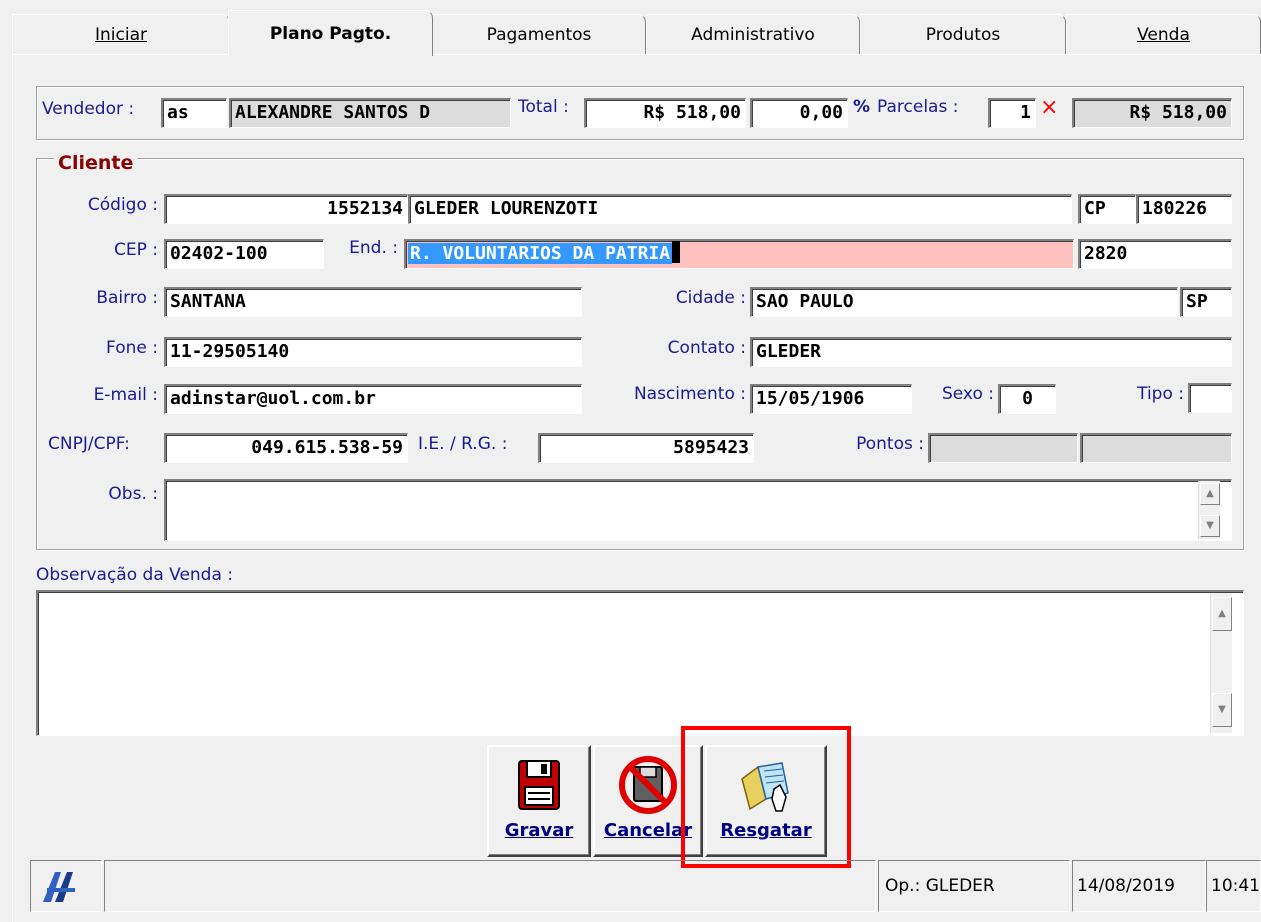 This screenshot has height=922, width=1261. What do you see at coordinates (1003, 448) in the screenshot?
I see `pontos-field` at bounding box center [1003, 448].